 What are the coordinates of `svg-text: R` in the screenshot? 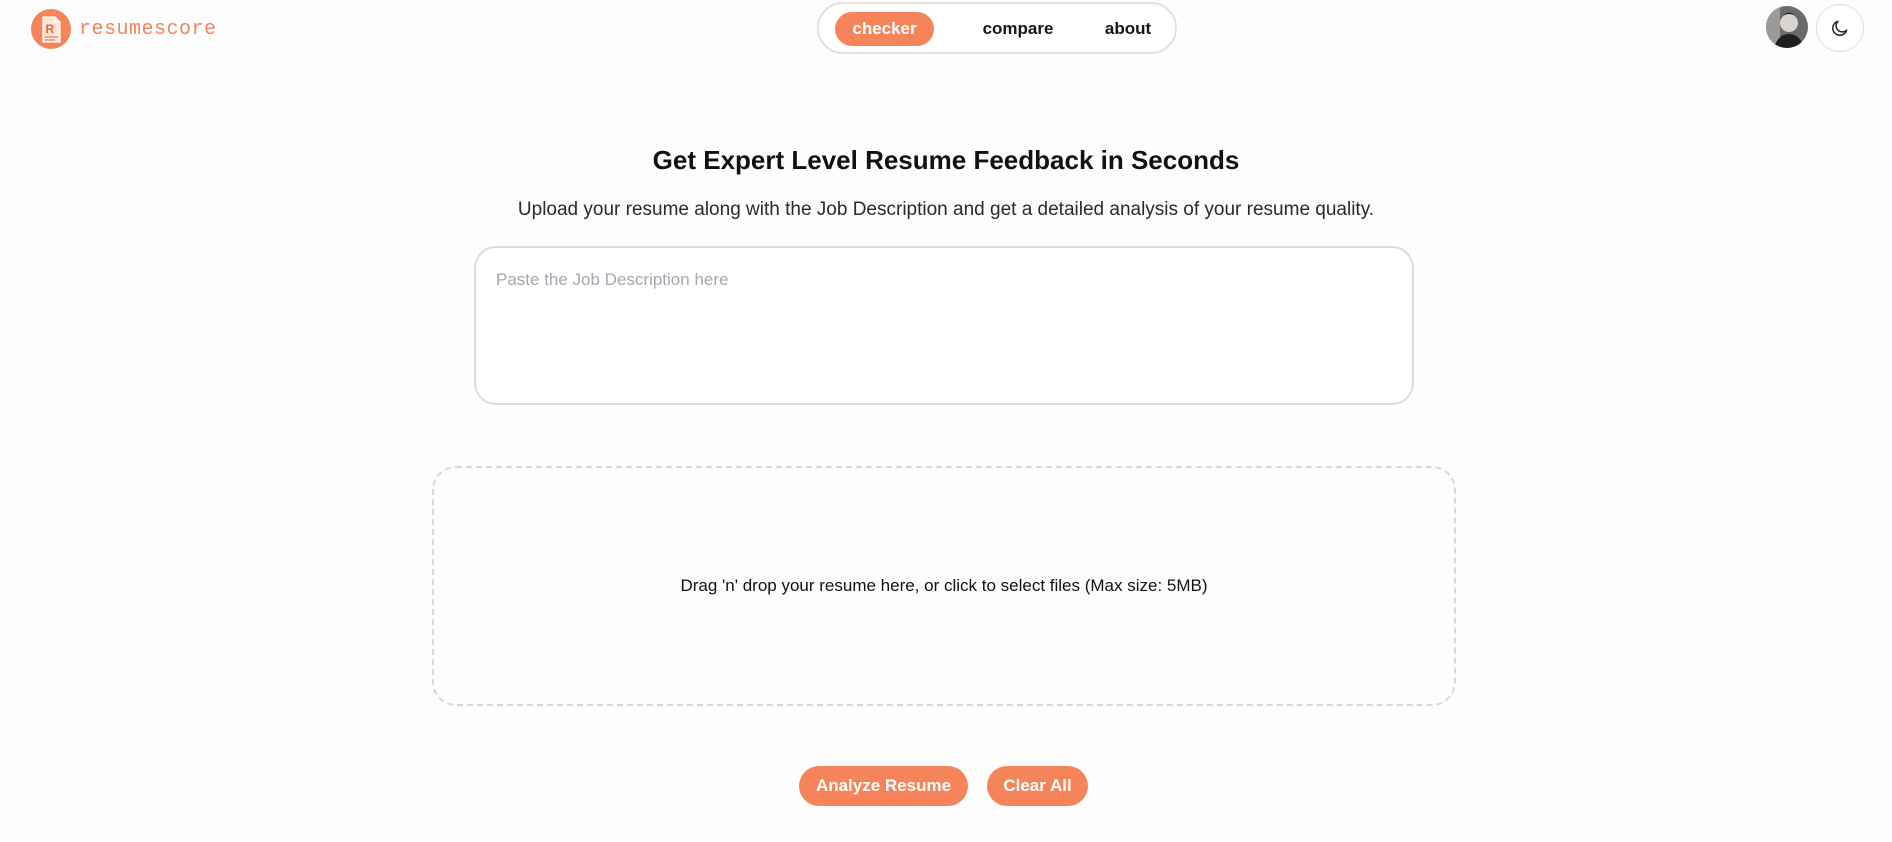 It's located at (50, 29).